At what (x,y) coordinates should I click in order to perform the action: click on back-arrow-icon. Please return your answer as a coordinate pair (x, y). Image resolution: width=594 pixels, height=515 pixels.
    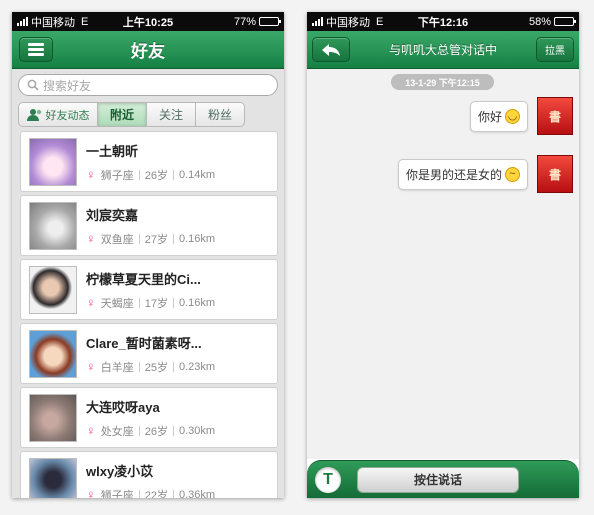
    Looking at the image, I should click on (331, 49).